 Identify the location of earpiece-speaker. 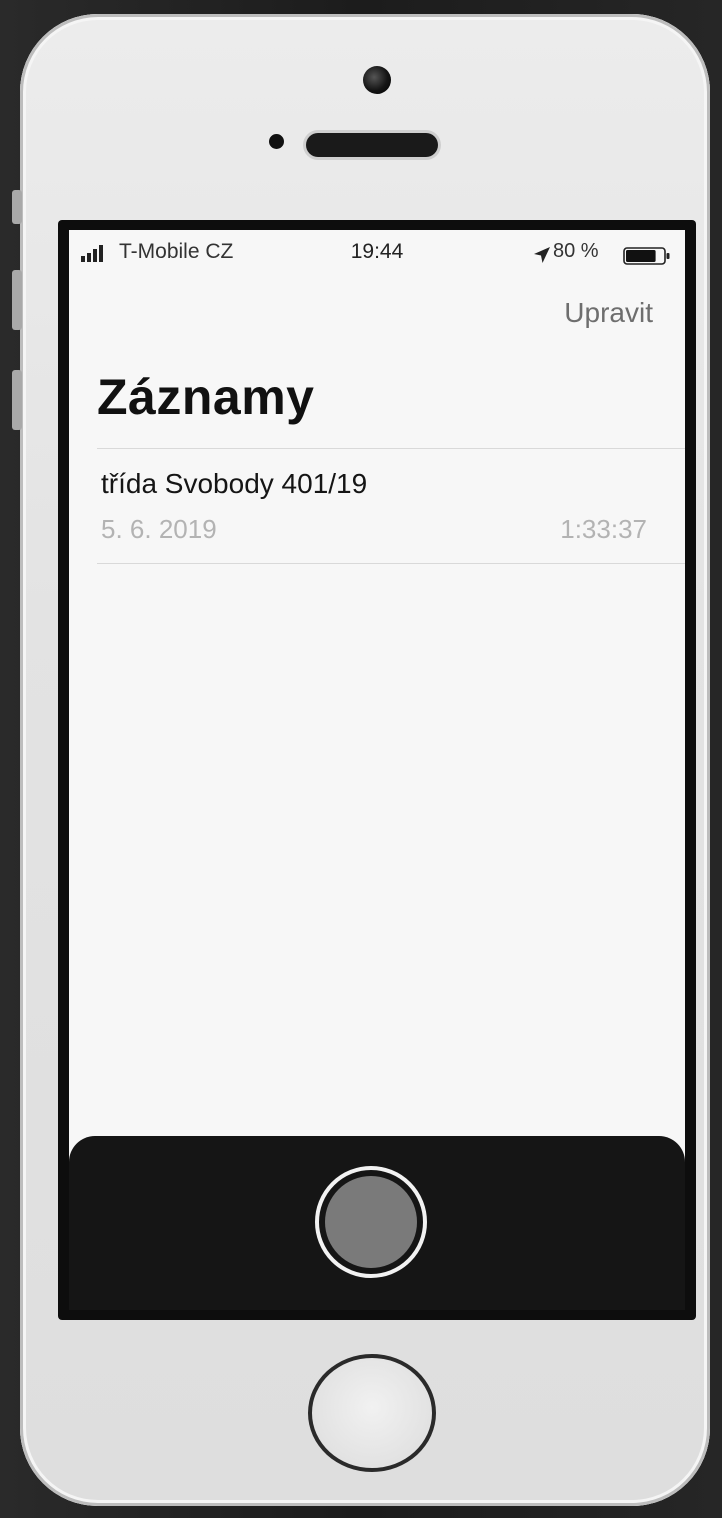
(372, 145).